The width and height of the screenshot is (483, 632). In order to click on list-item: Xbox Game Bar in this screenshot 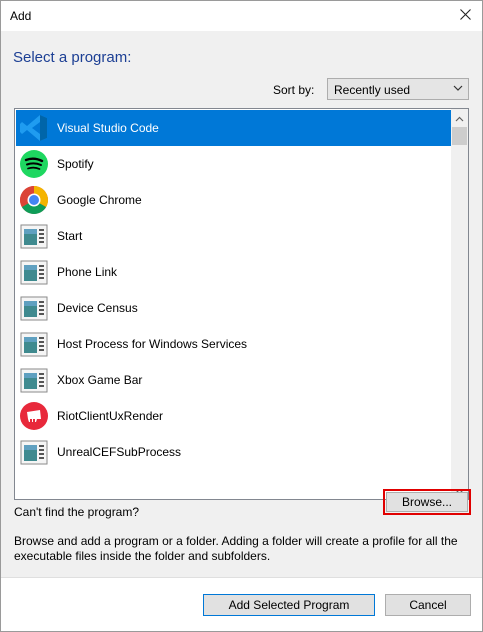, I will do `click(234, 380)`.